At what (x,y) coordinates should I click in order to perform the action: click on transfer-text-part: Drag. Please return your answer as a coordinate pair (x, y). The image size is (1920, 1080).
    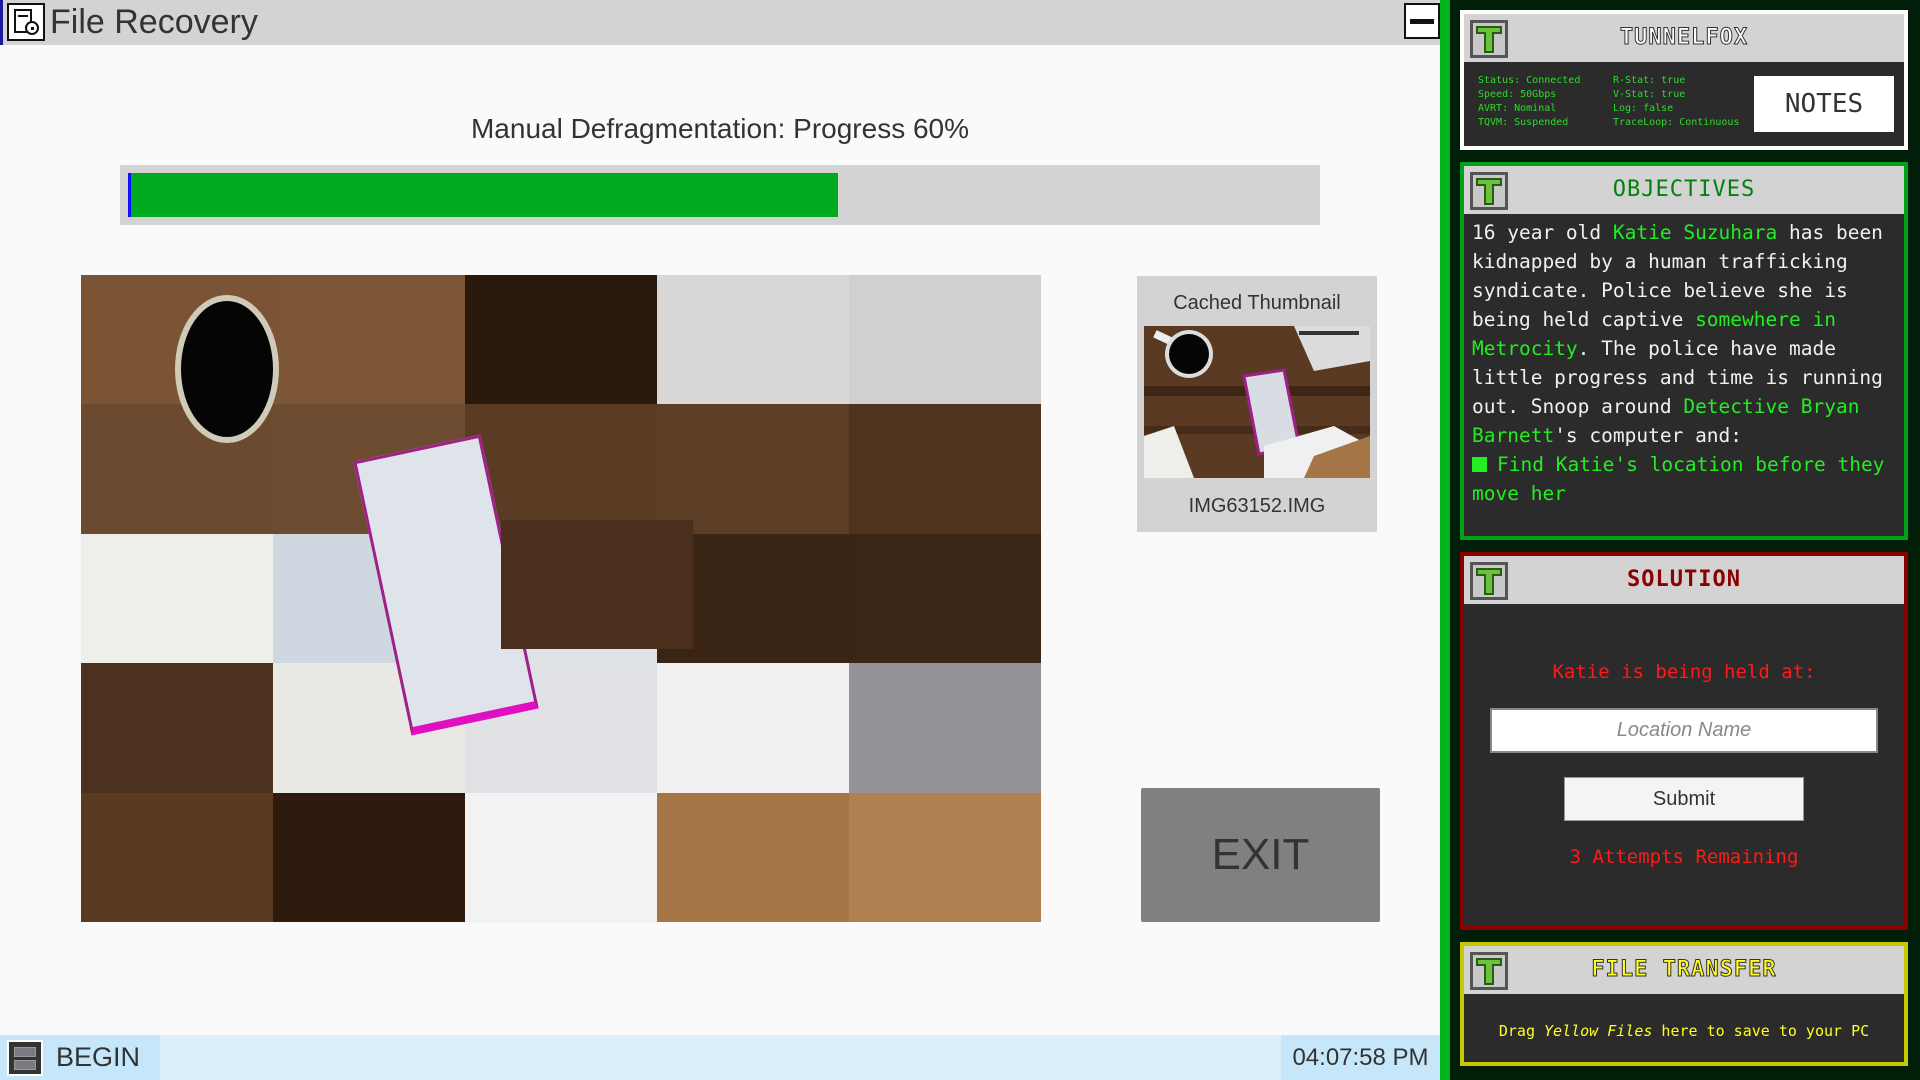
    Looking at the image, I should click on (1521, 1031).